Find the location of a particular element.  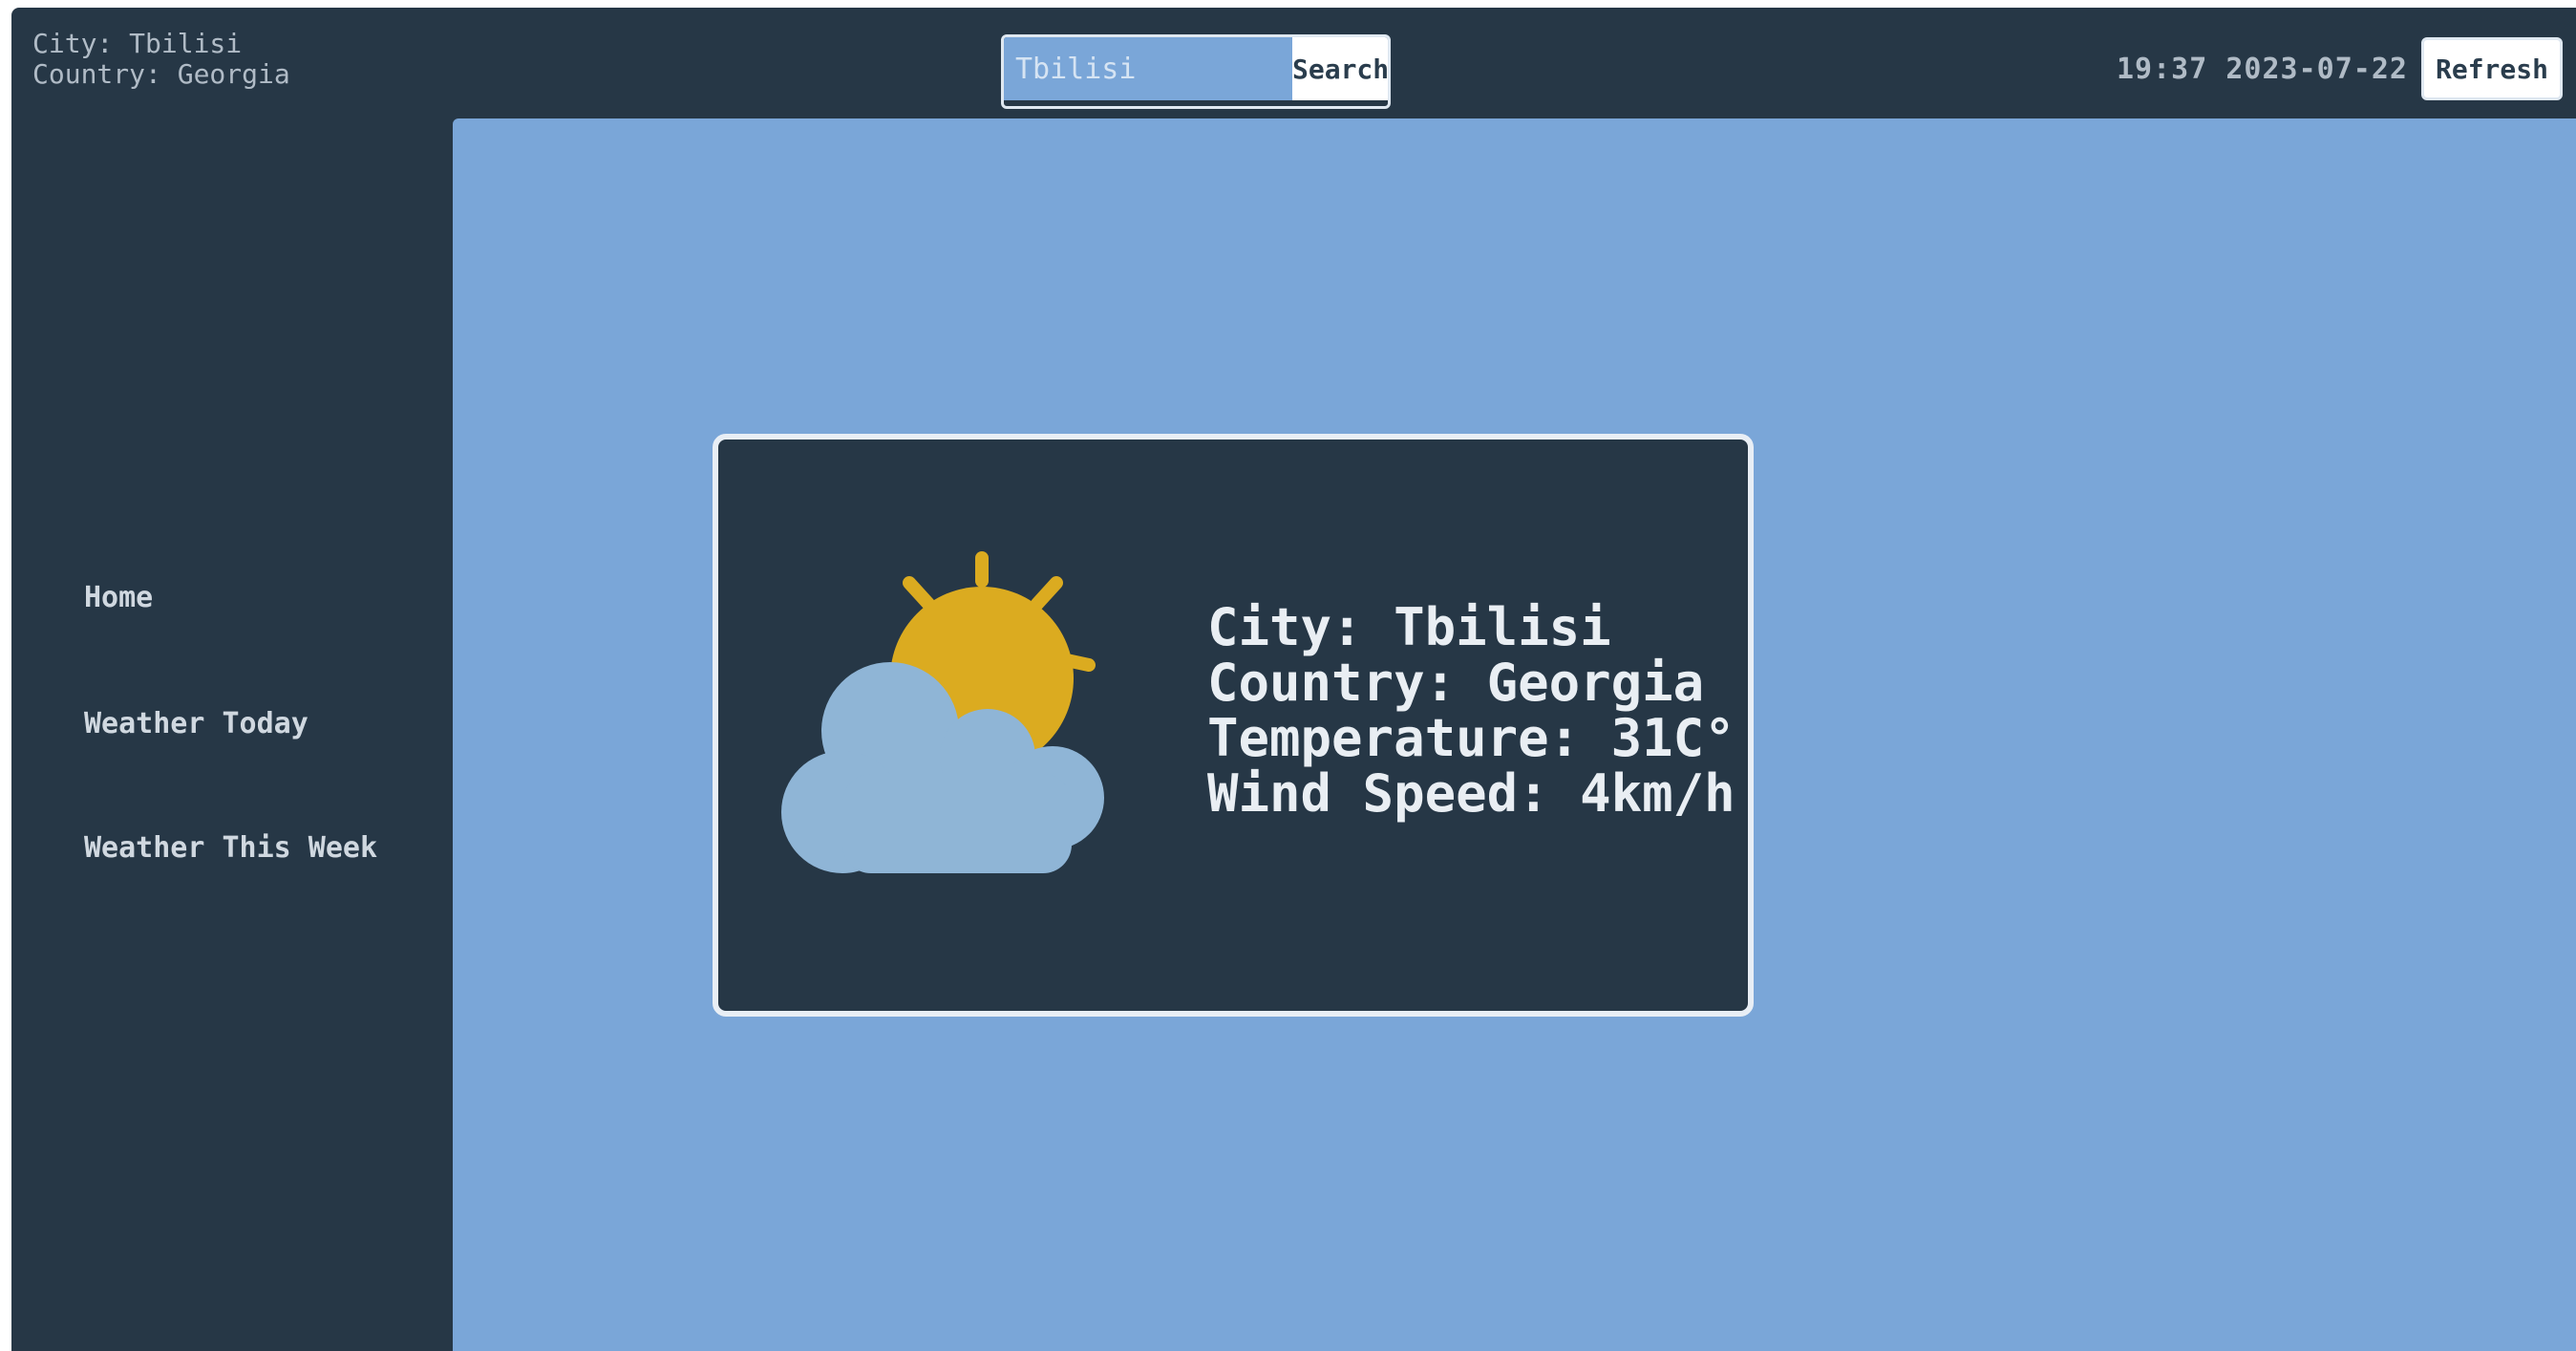

search-bar: Search is located at coordinates (1196, 71).